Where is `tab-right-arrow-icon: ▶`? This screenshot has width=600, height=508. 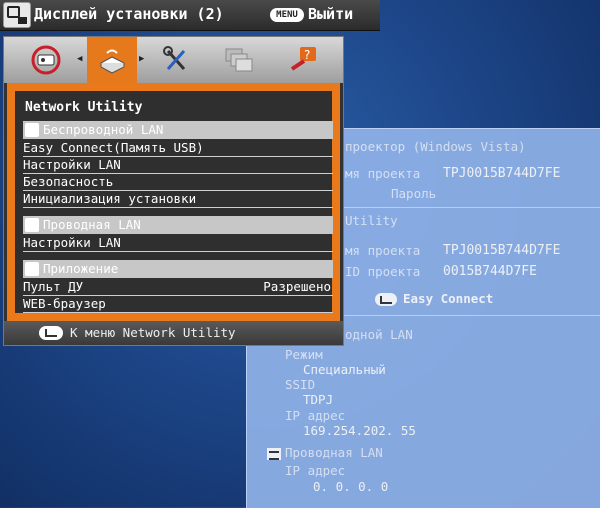
tab-right-arrow-icon: ▶ is located at coordinates (141, 59).